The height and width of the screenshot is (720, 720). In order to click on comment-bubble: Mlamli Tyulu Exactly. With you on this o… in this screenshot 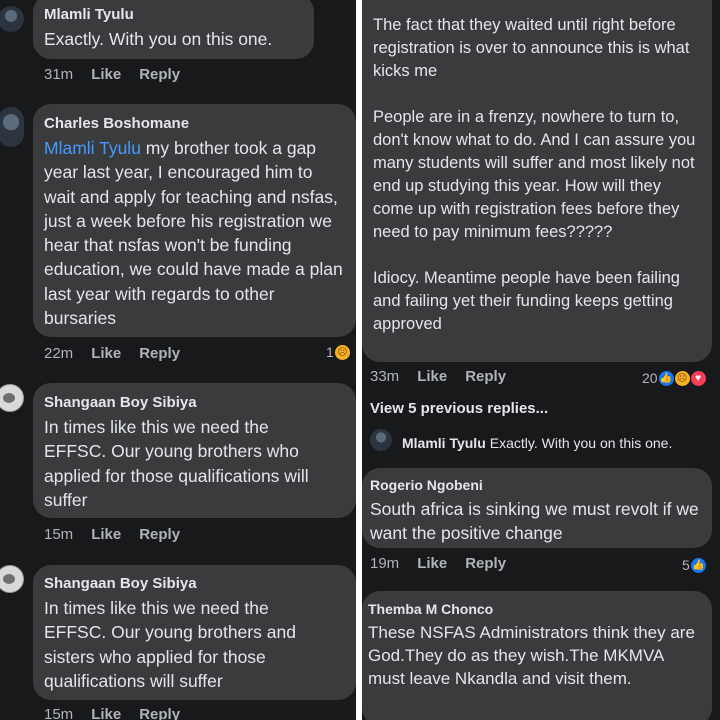, I will do `click(173, 29)`.